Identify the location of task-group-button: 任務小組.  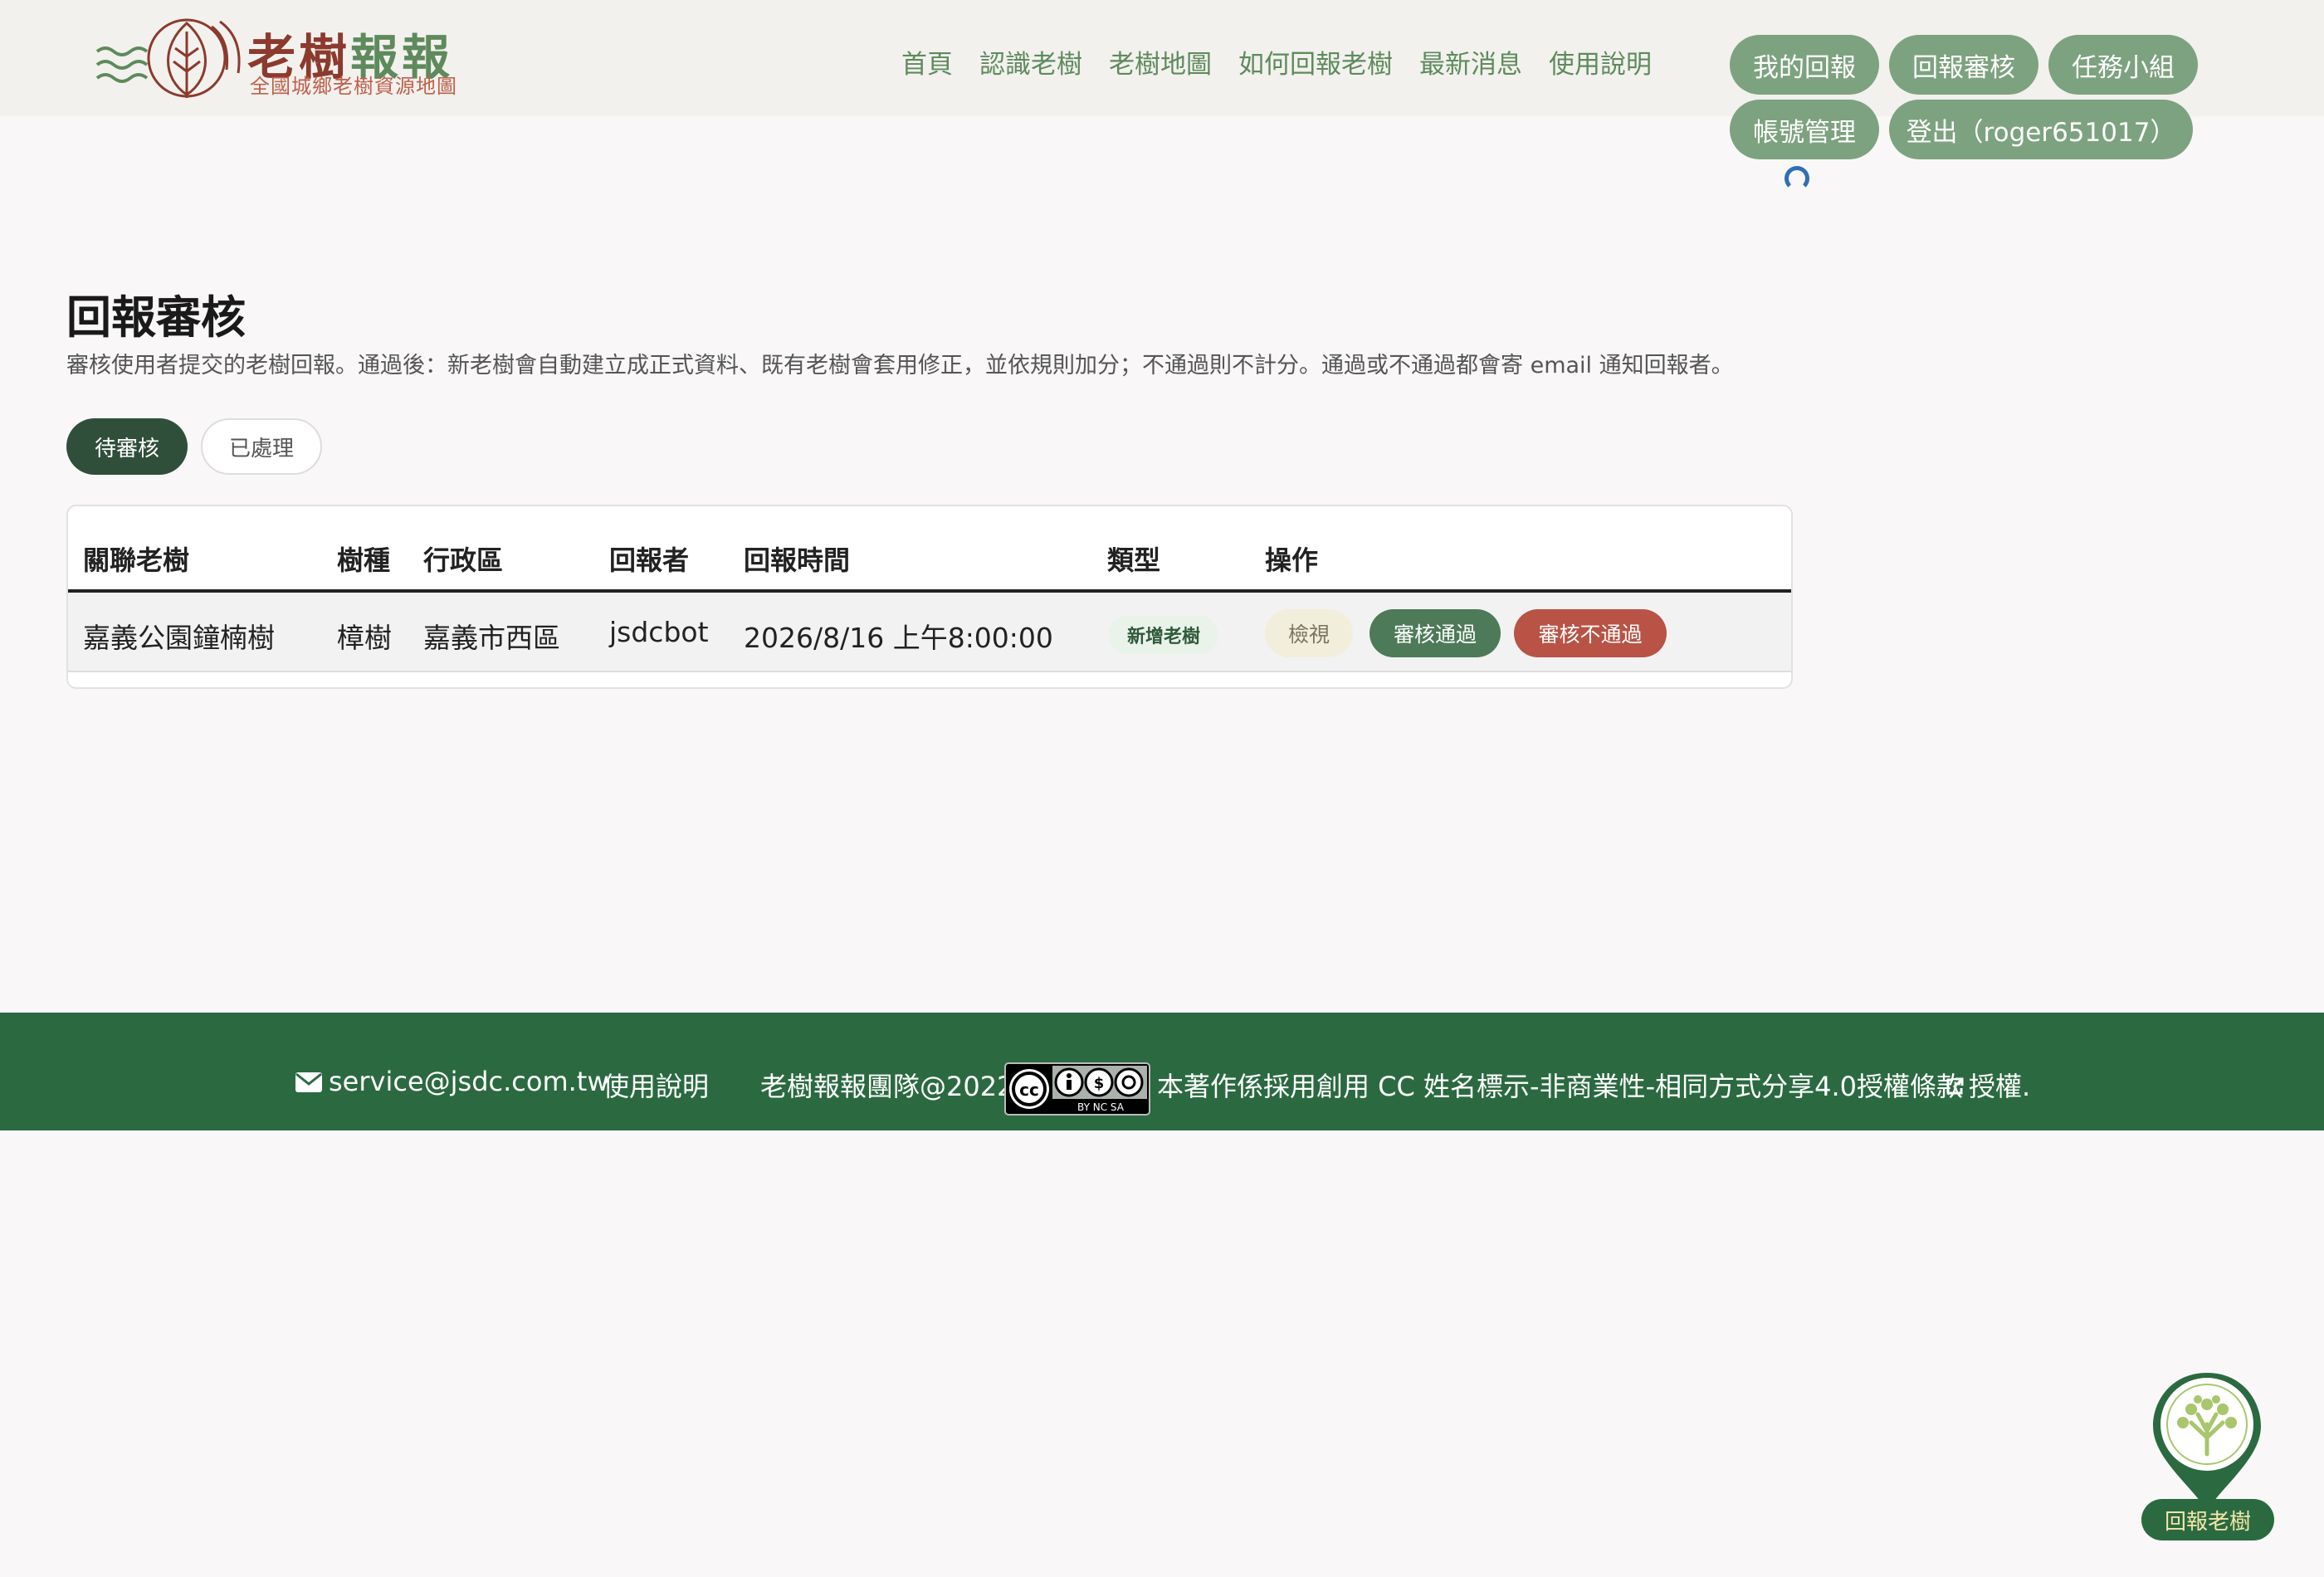
(2123, 65).